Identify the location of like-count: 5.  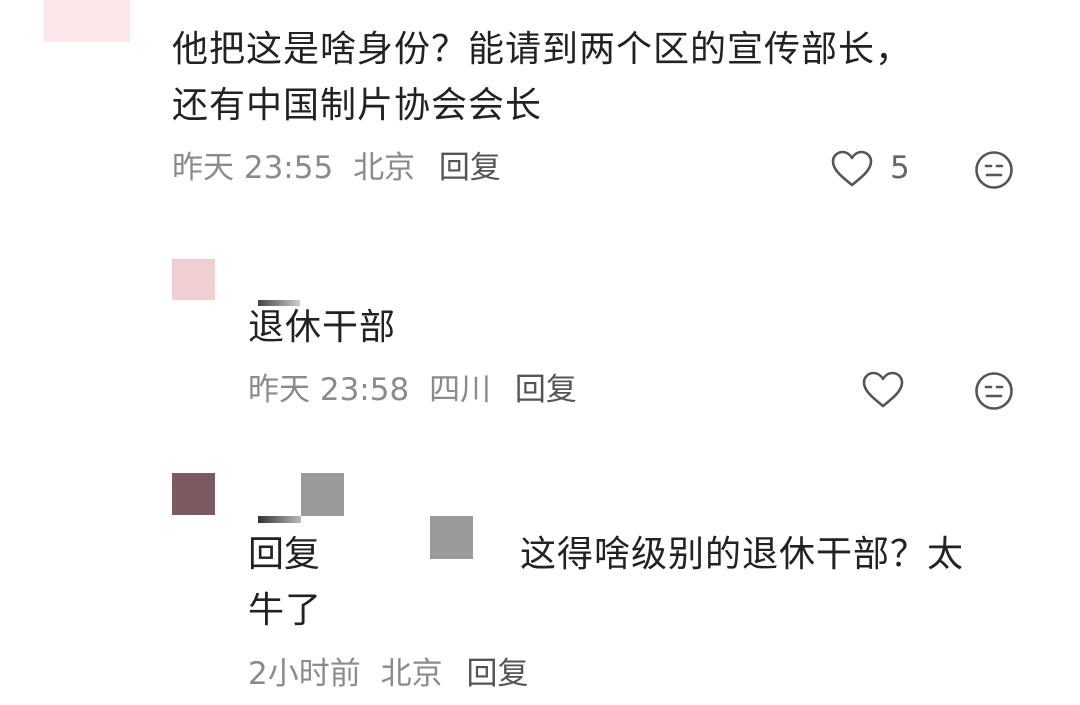
(900, 168).